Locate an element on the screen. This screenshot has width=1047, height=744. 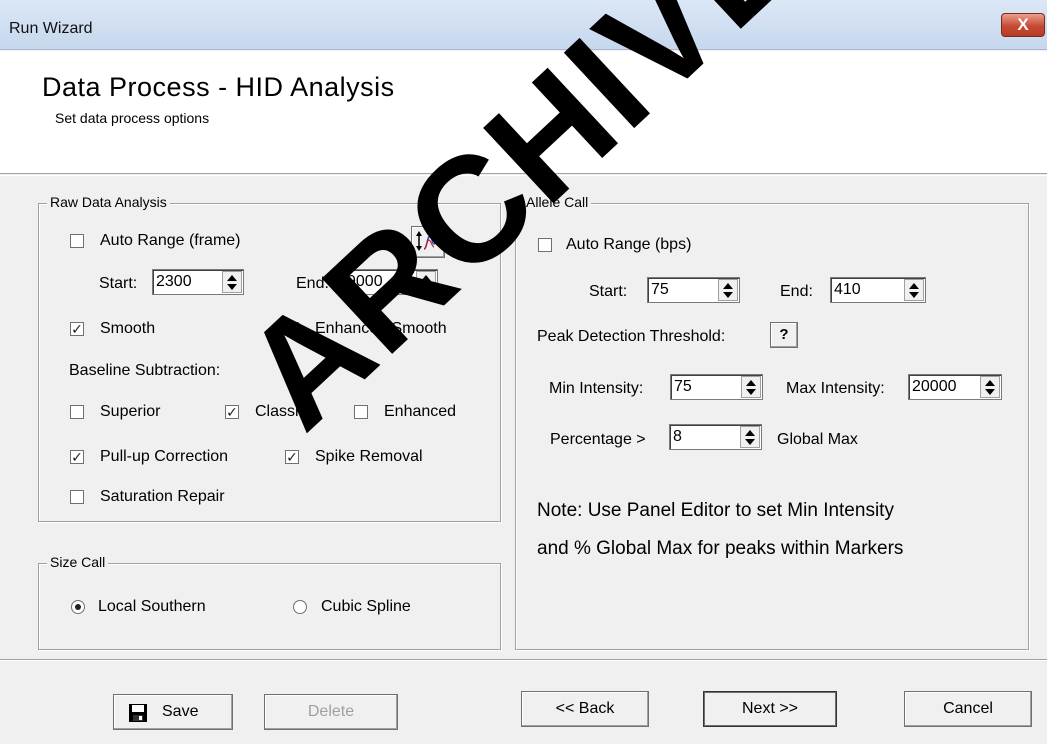
cancel-button: Cancel is located at coordinates (968, 709).